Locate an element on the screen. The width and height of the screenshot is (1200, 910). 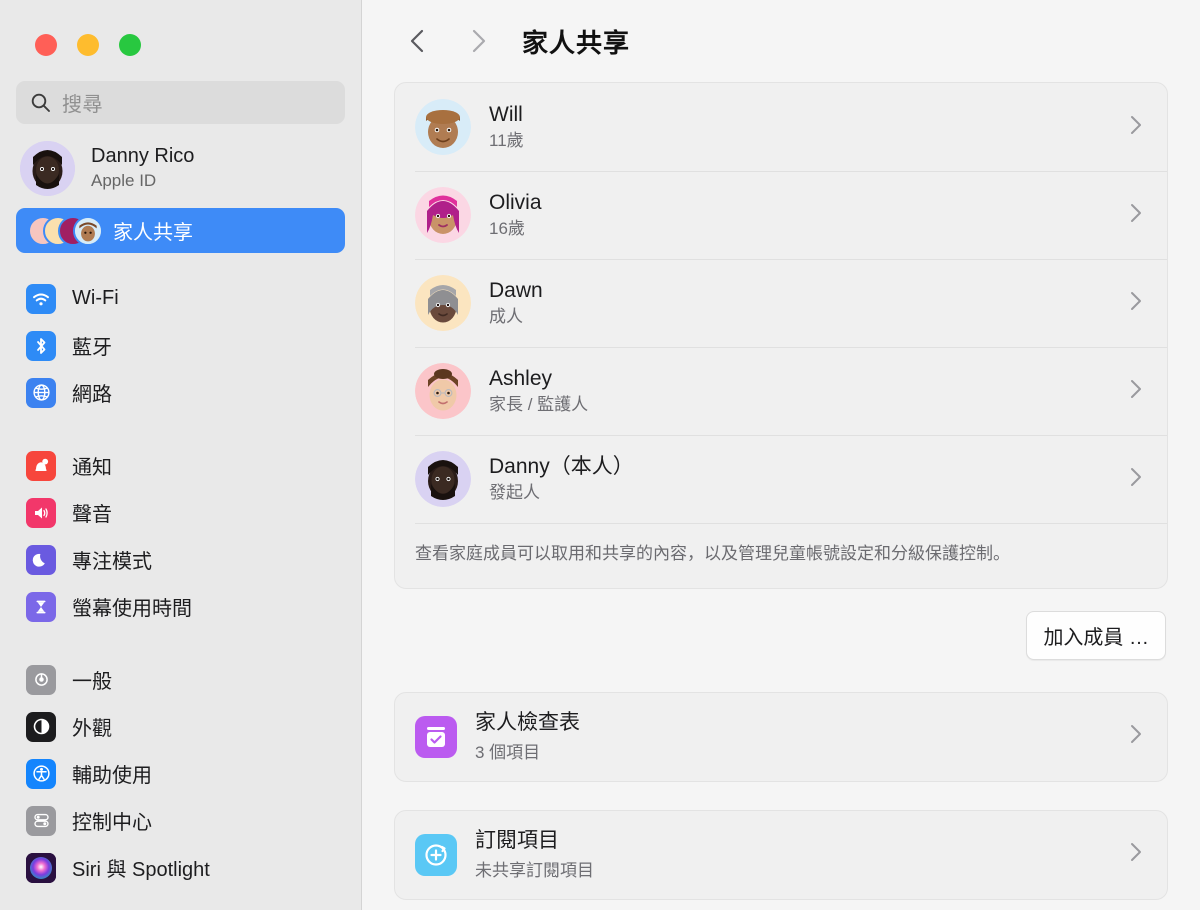
sidebar-item-family-sharing: 家人共享 is located at coordinates (180, 230).